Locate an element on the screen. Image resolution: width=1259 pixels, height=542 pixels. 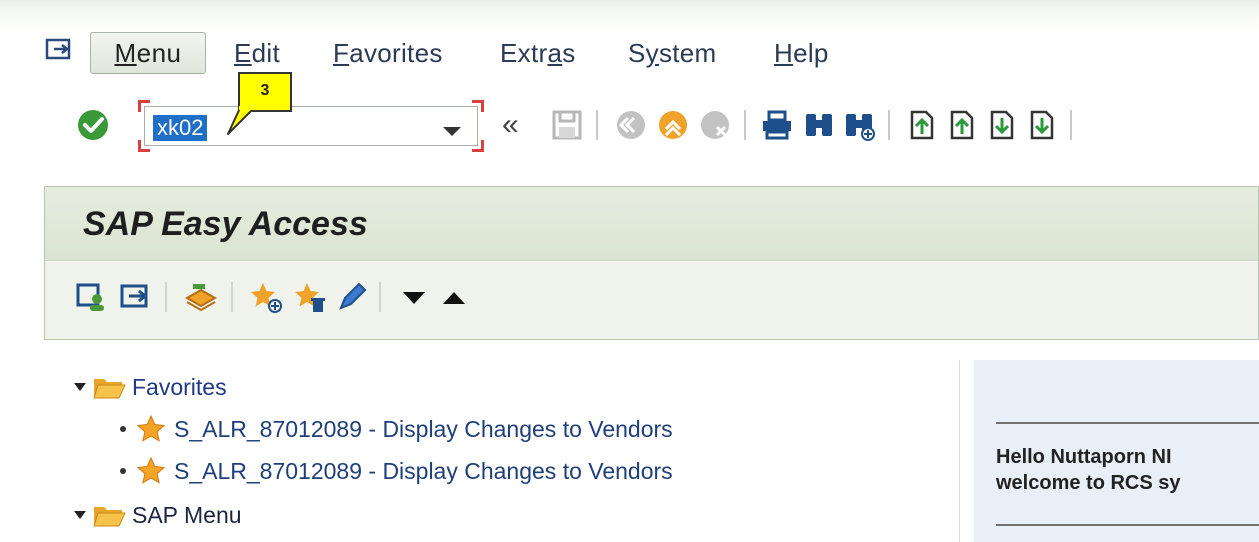
chevron-down-icon is located at coordinates (452, 131).